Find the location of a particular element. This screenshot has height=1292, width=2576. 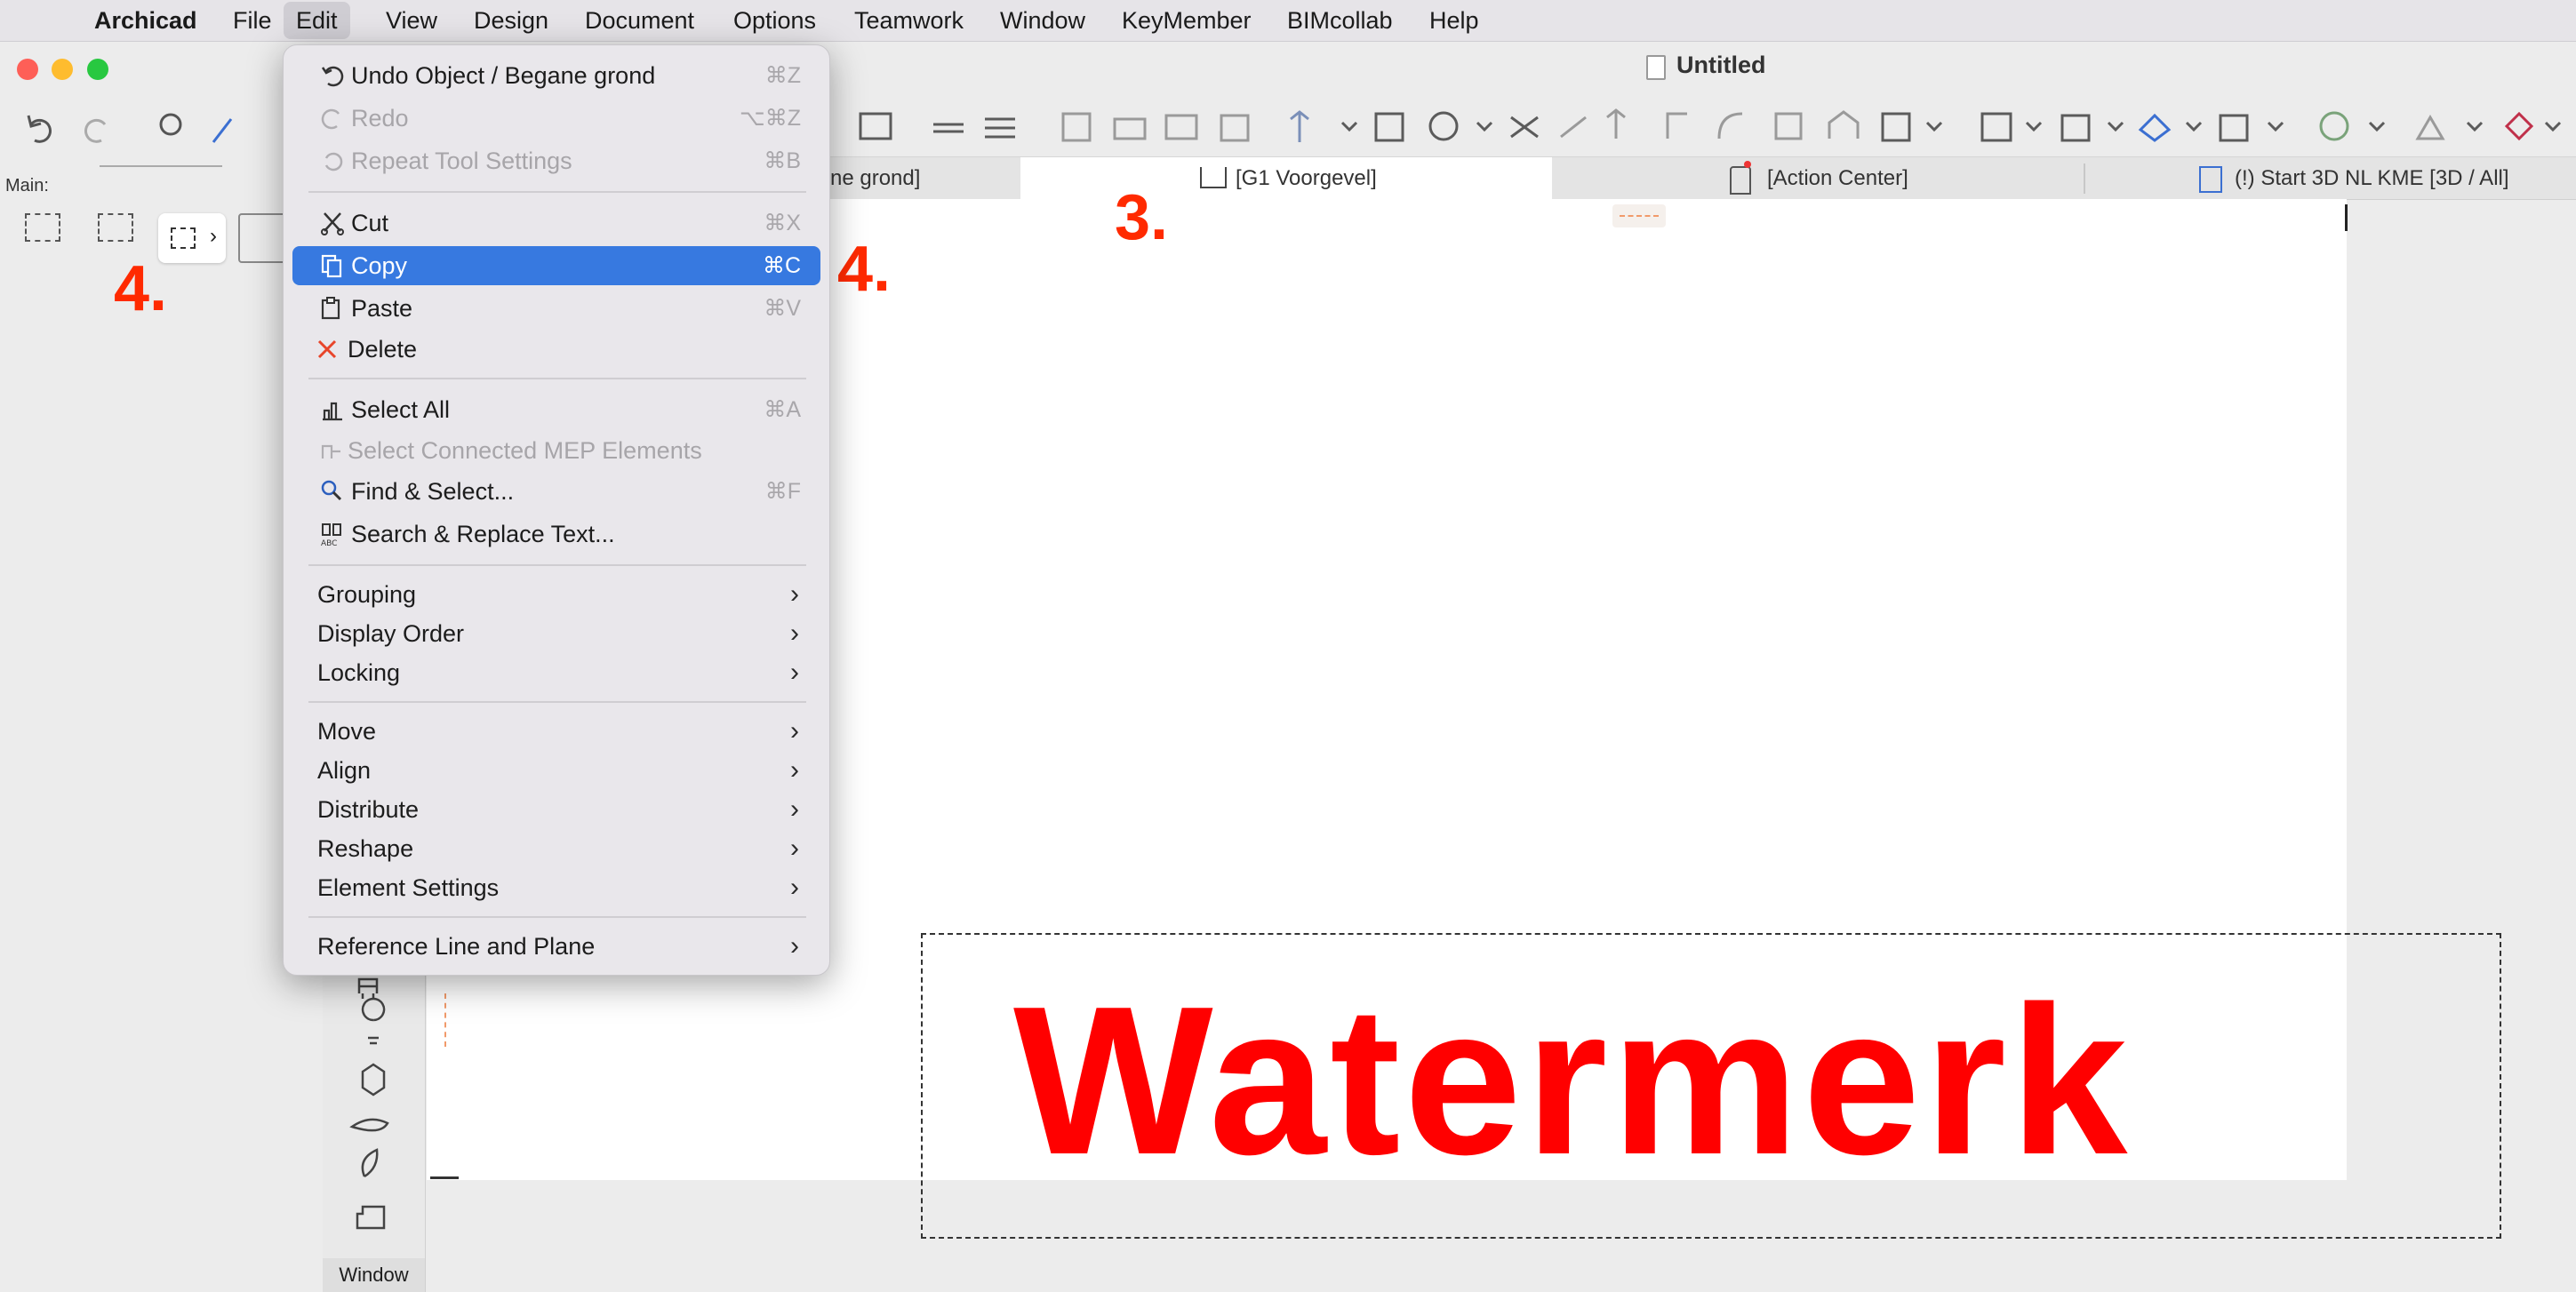

tab-action-center-label: [Action Center] is located at coordinates (1837, 178).